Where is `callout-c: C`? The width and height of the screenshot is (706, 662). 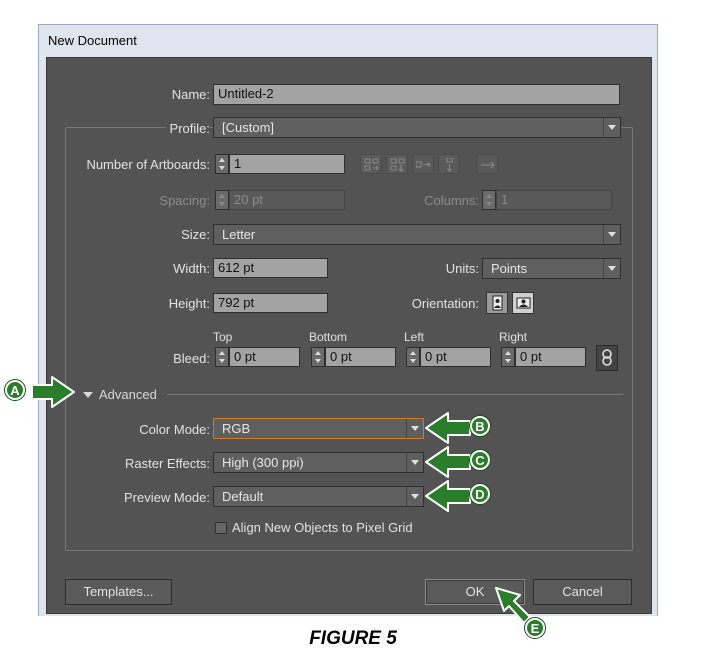
callout-c: C is located at coordinates (480, 460).